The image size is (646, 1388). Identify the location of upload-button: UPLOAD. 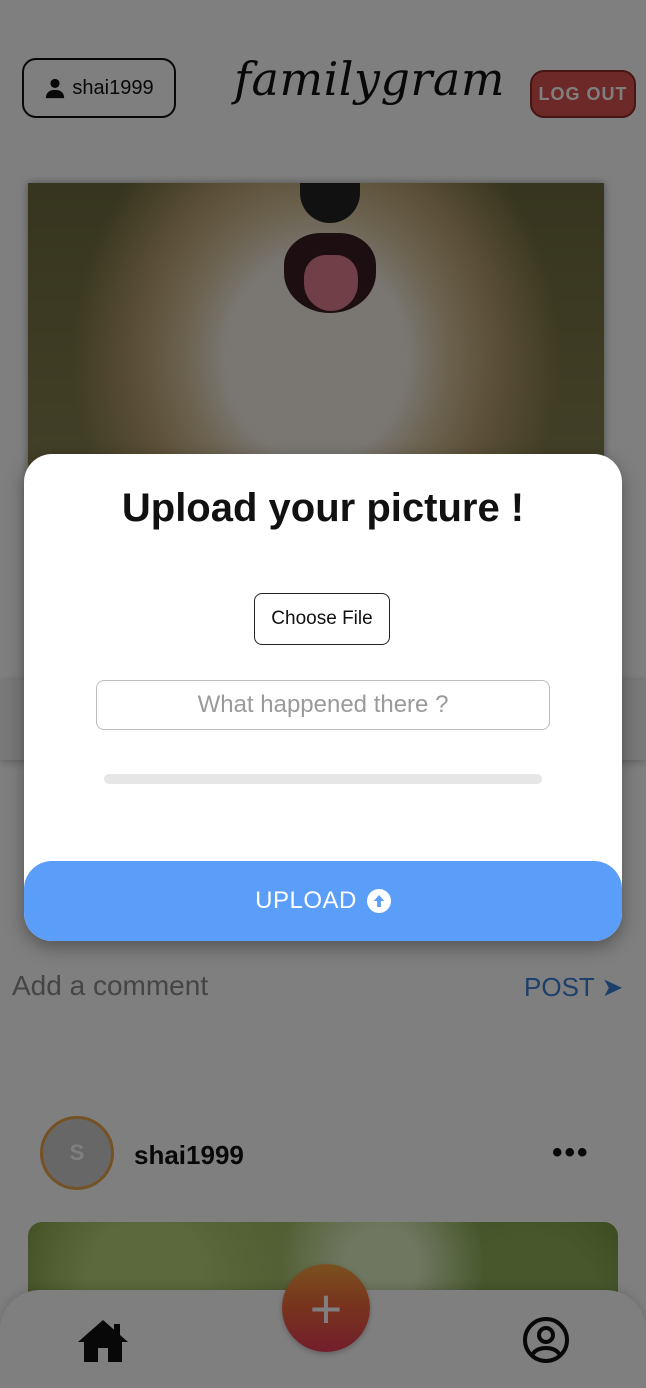
(323, 901).